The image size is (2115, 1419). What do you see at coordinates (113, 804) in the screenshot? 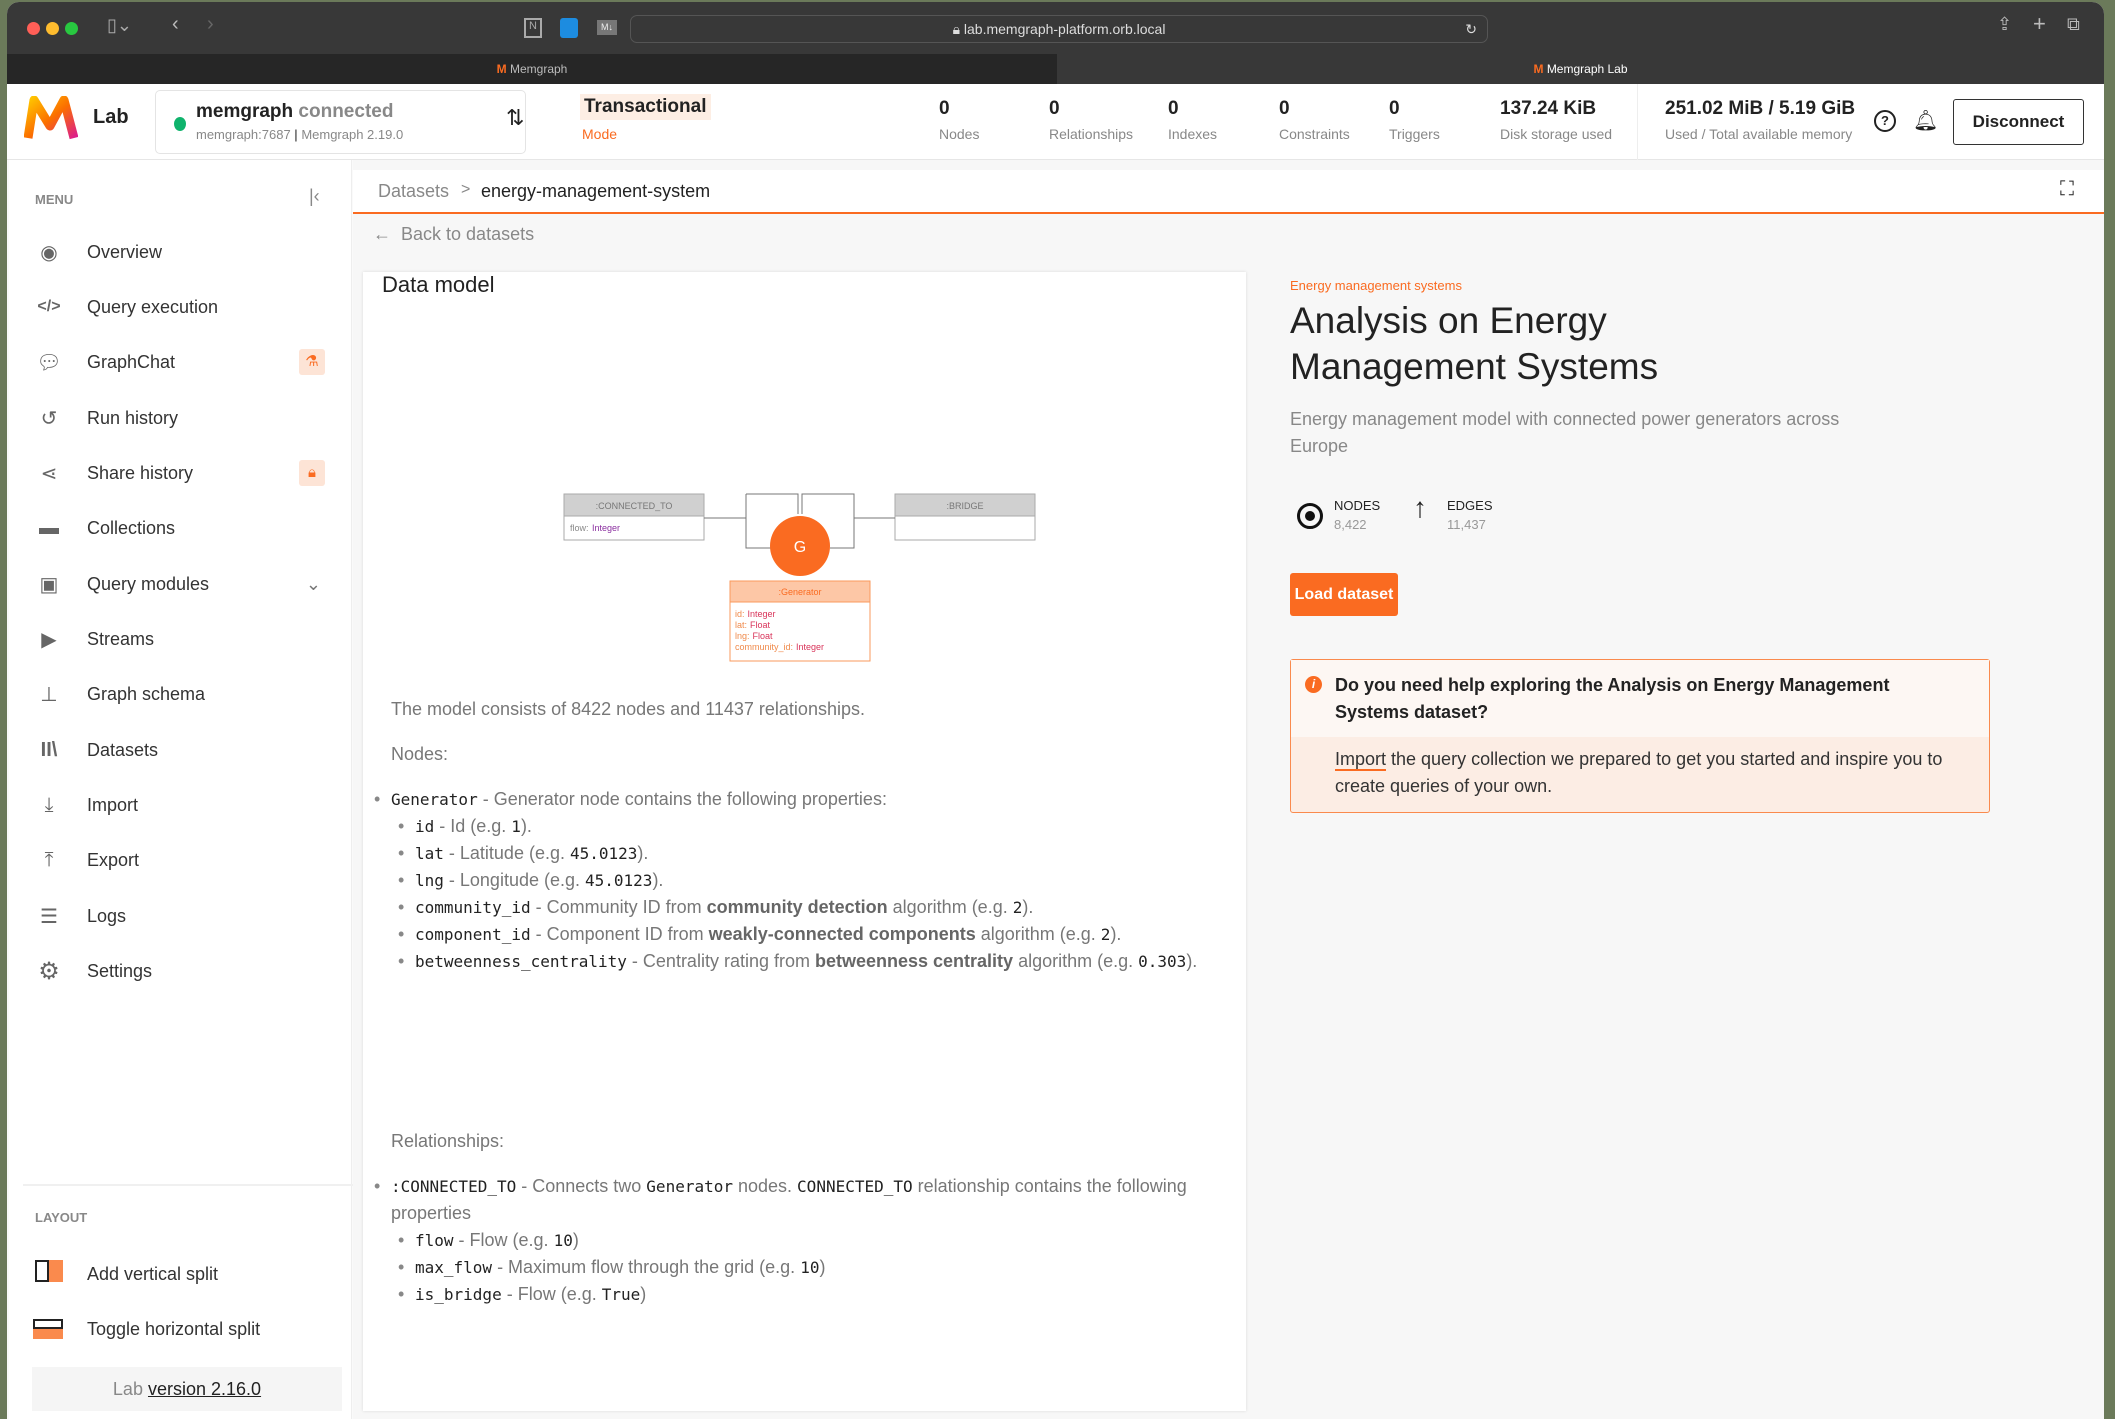
I see `sidebar-item-label: Import` at bounding box center [113, 804].